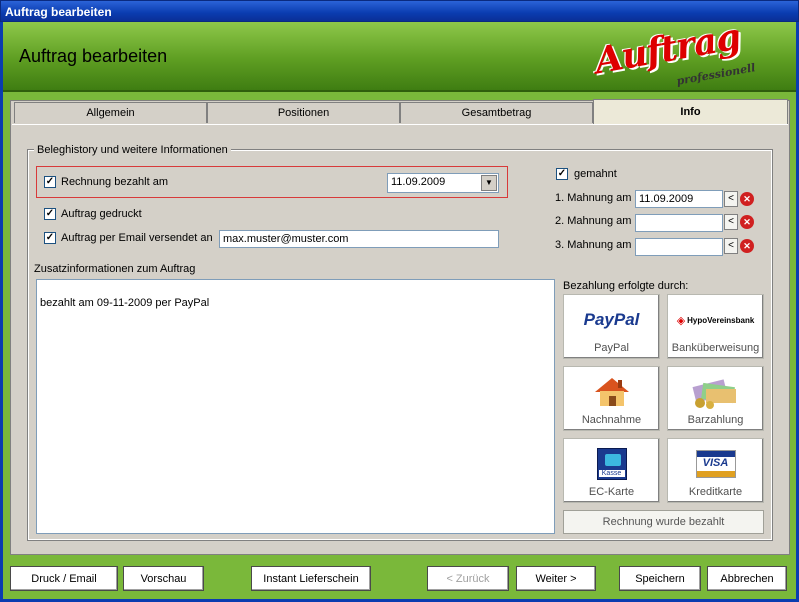  I want to click on reminded-checkbox: ✓, so click(562, 174).